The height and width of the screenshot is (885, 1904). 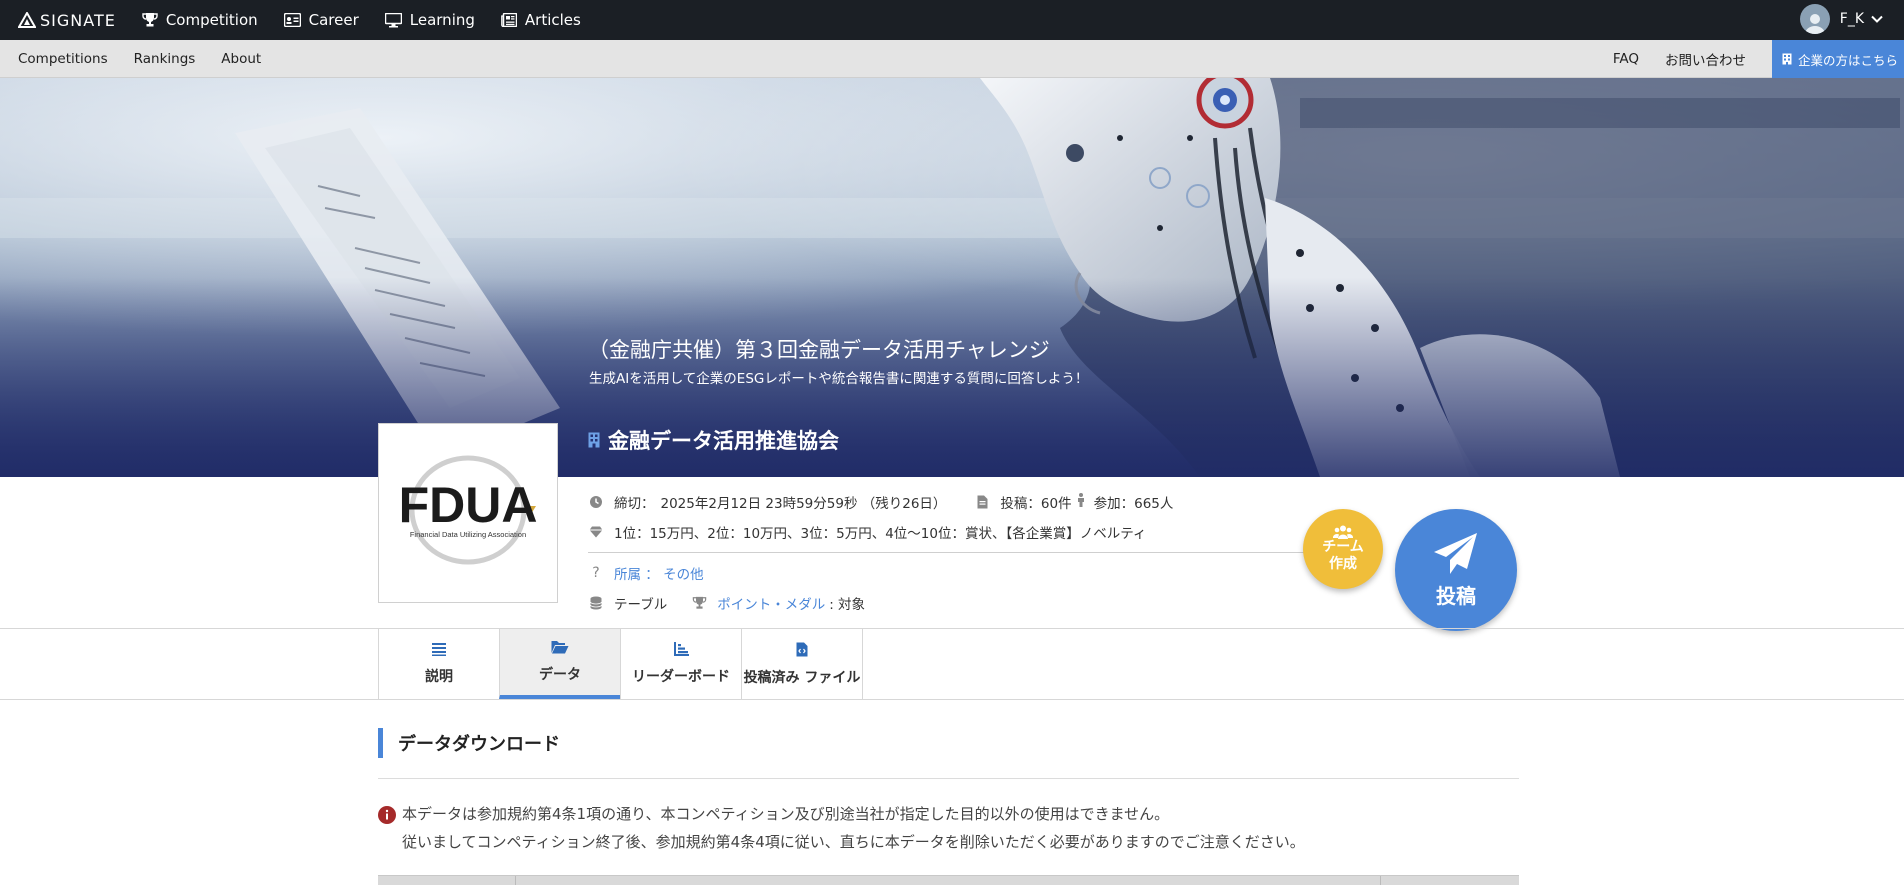 I want to click on tab-submitted-files: 投稿済み ファイル, so click(x=801, y=664).